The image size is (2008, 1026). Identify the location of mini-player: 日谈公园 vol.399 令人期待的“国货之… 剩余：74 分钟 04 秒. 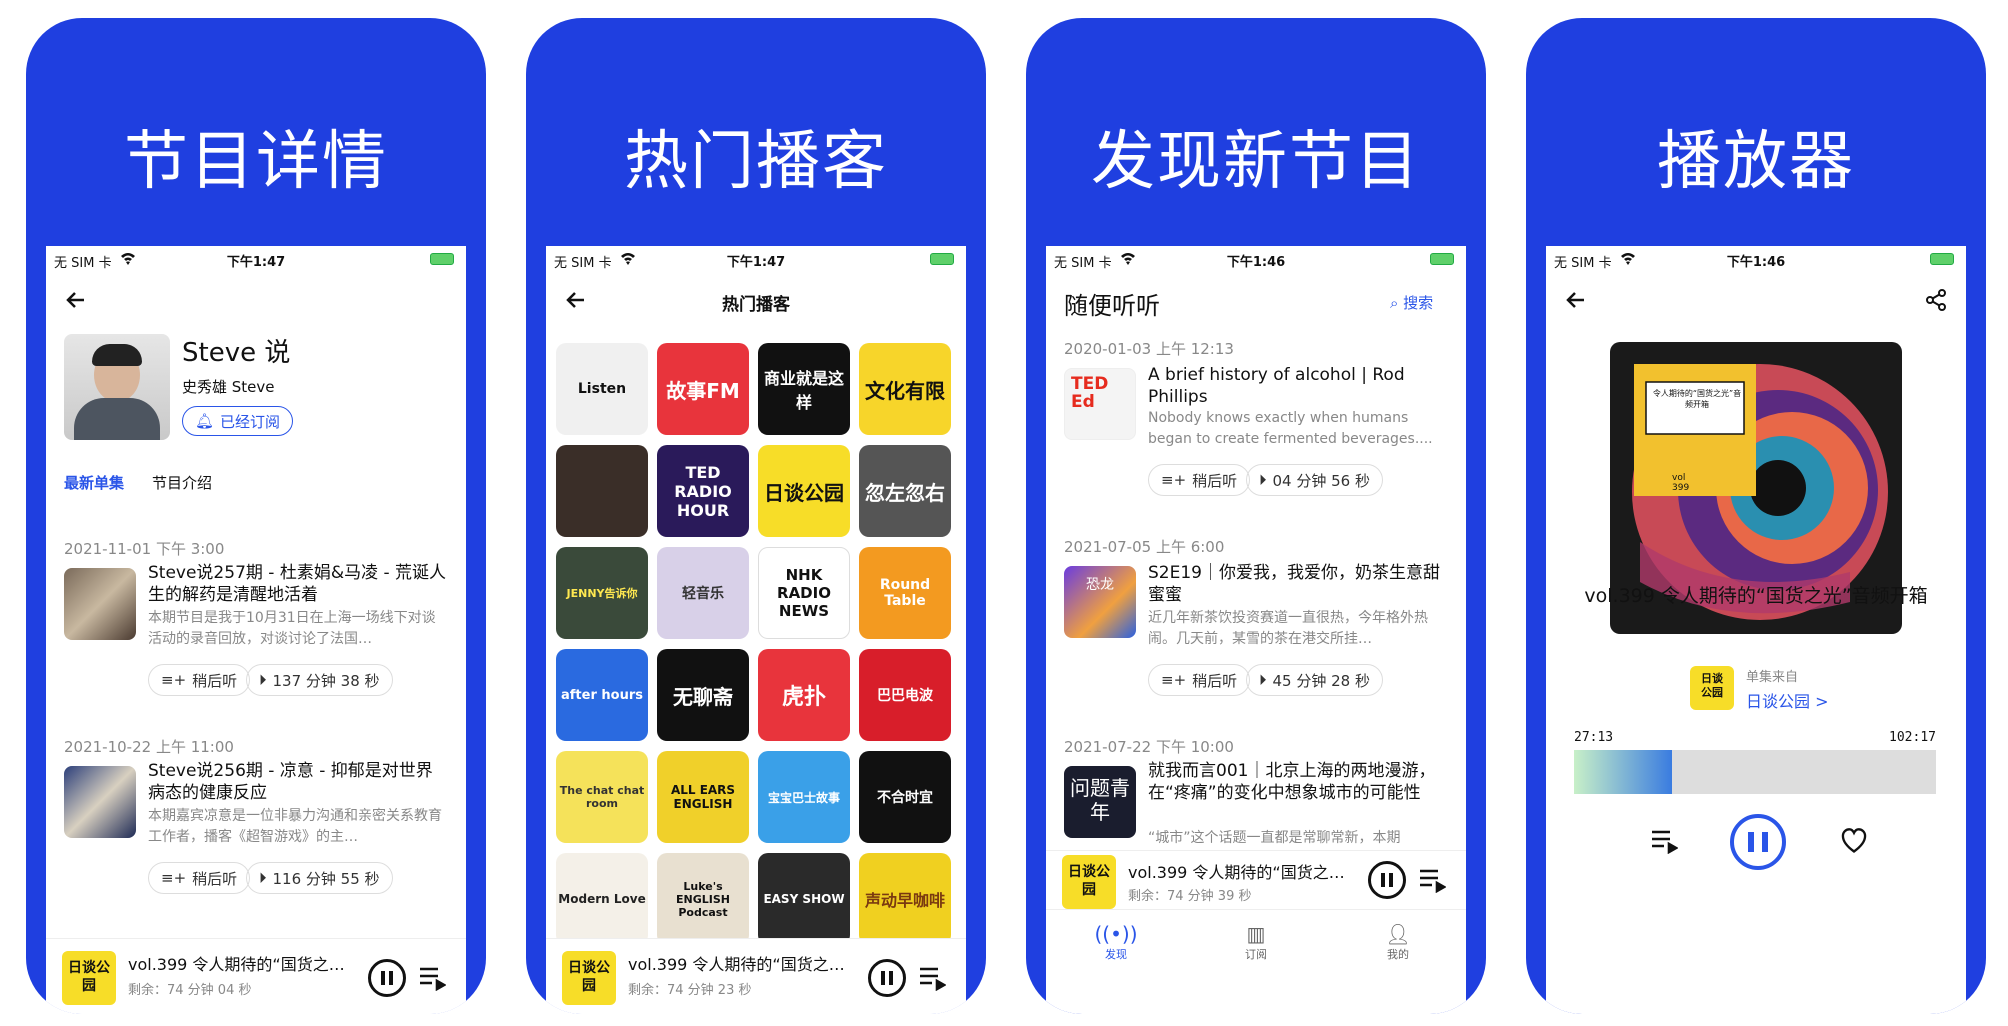
(256, 976).